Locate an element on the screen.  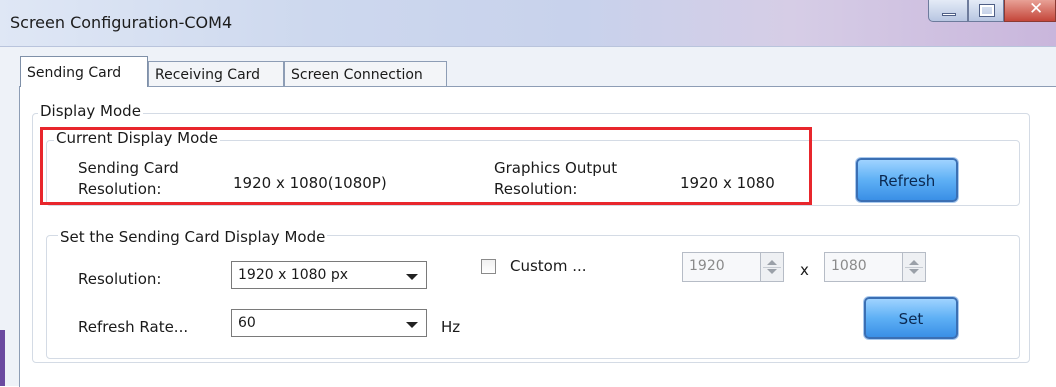
width-stepper is located at coordinates (771, 267).